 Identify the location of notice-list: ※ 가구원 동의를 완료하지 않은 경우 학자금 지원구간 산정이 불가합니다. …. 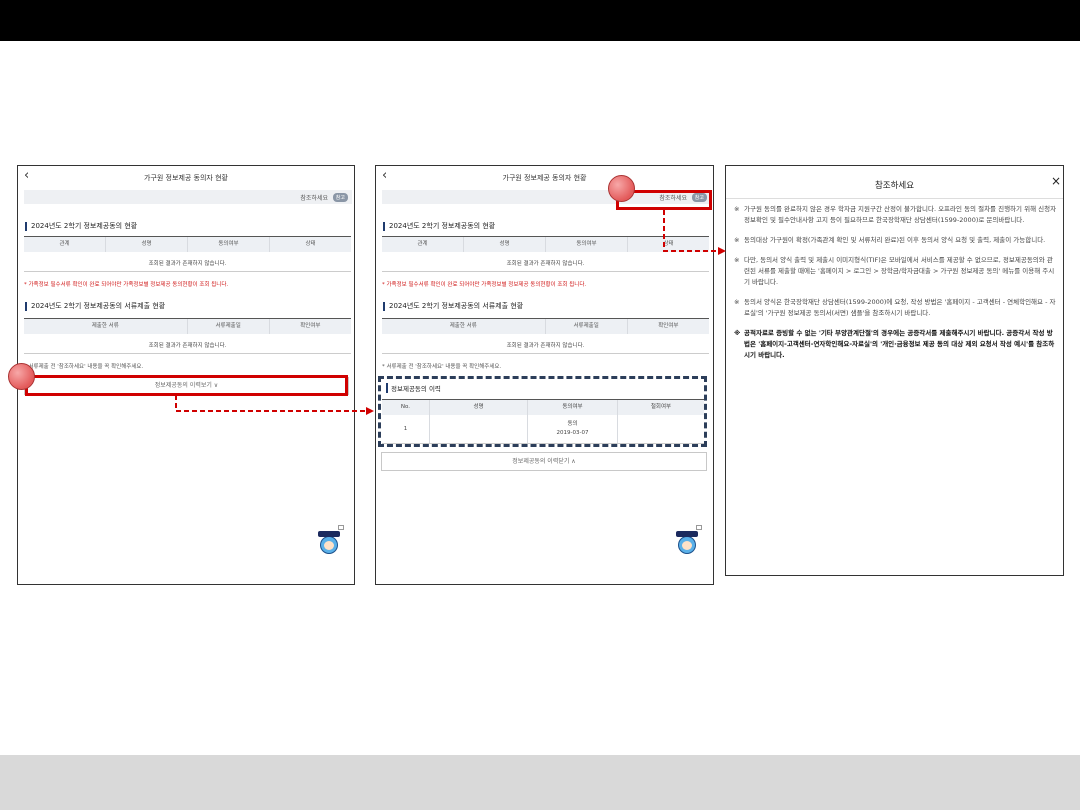
(896, 287).